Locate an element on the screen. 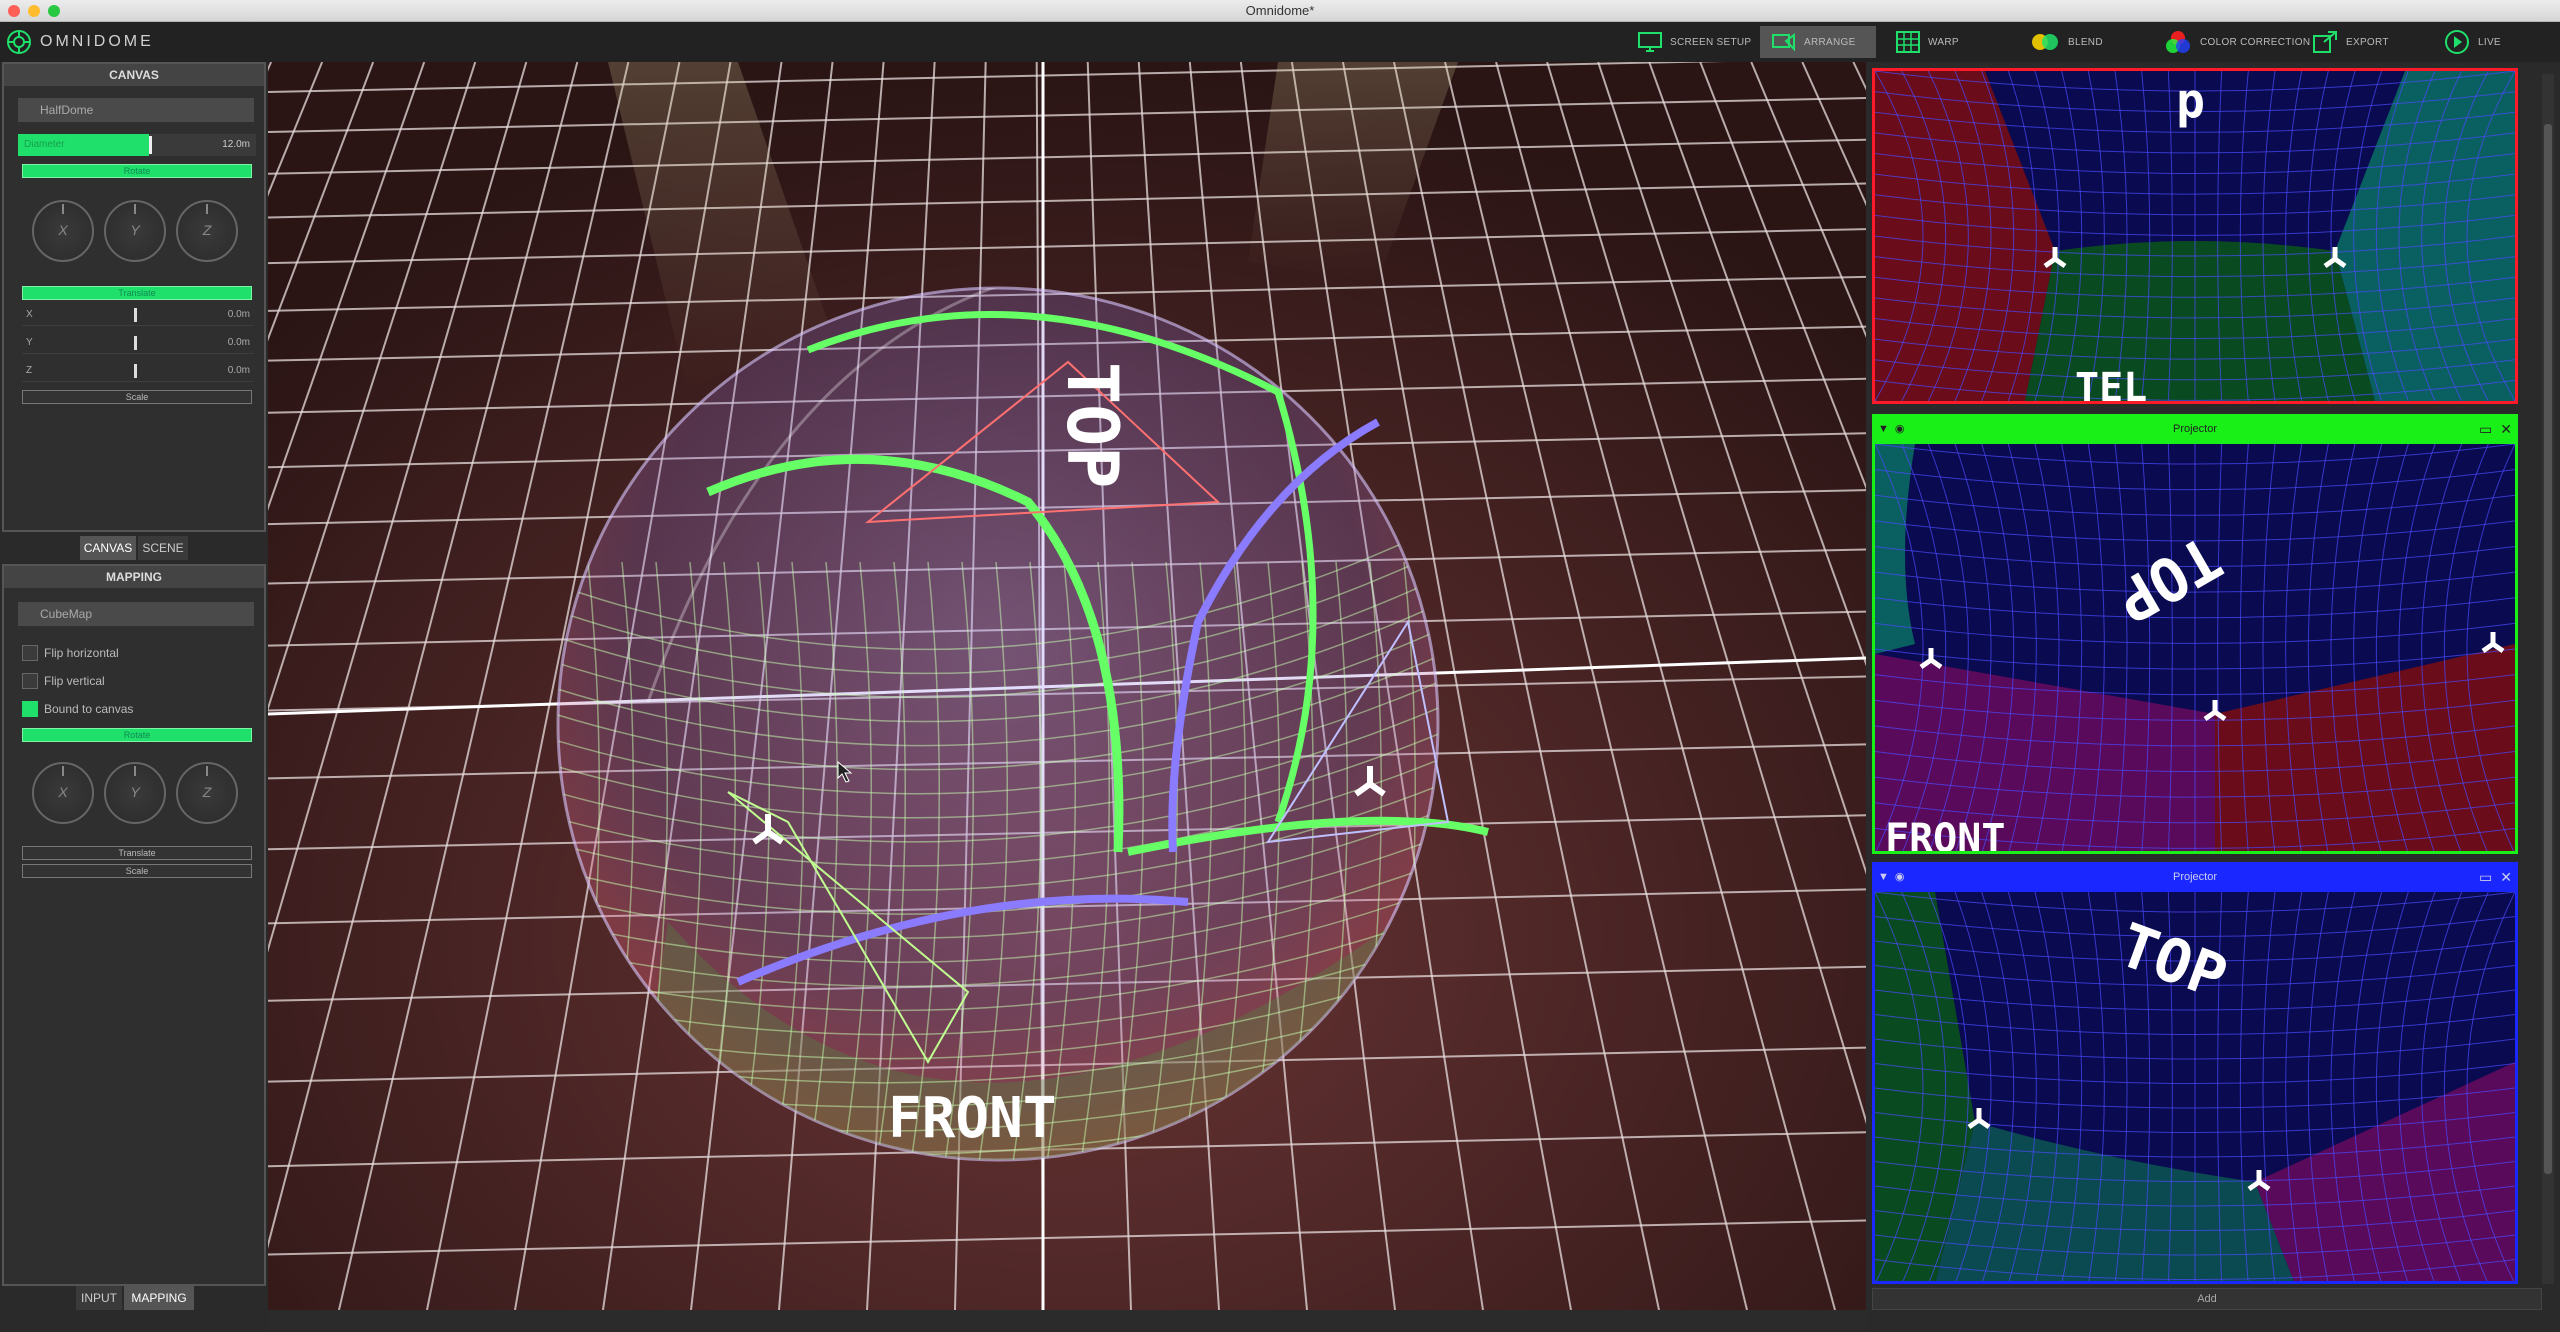  tab-label: WARP is located at coordinates (1943, 42).